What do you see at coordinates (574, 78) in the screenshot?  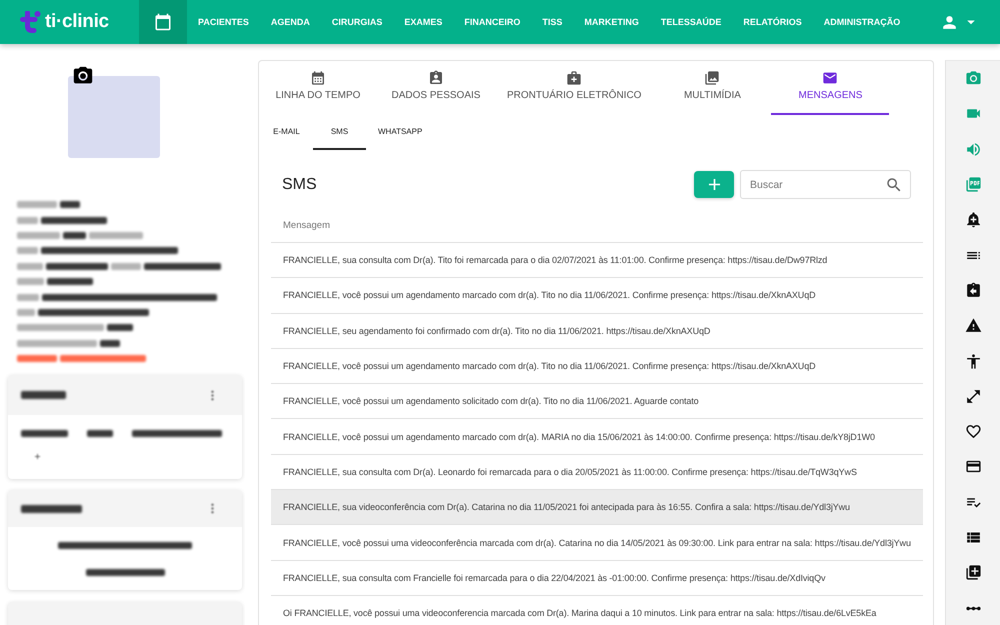 I see `medical-bag-icon` at bounding box center [574, 78].